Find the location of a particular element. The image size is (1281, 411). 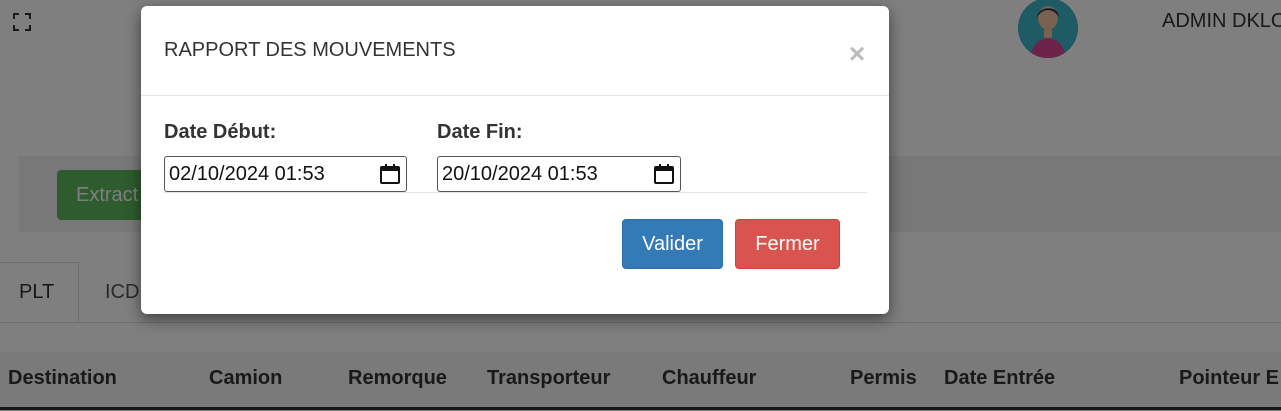

end-date-value: 20/10/2024 01:53 is located at coordinates (520, 174).